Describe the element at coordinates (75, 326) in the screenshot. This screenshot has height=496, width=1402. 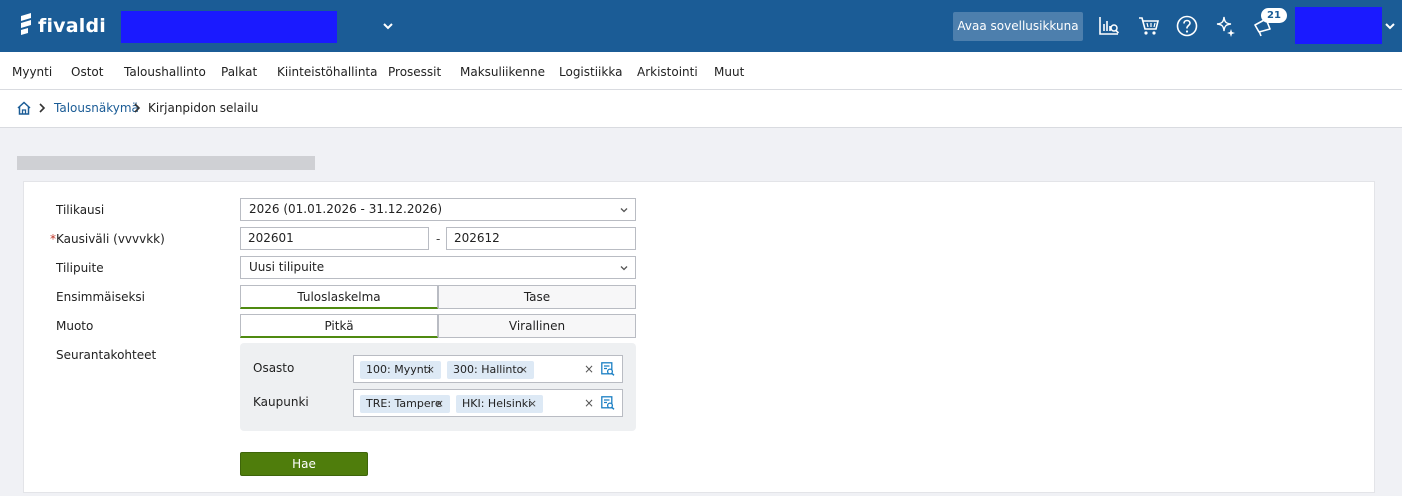
I see `muoto-label: Muoto` at that location.